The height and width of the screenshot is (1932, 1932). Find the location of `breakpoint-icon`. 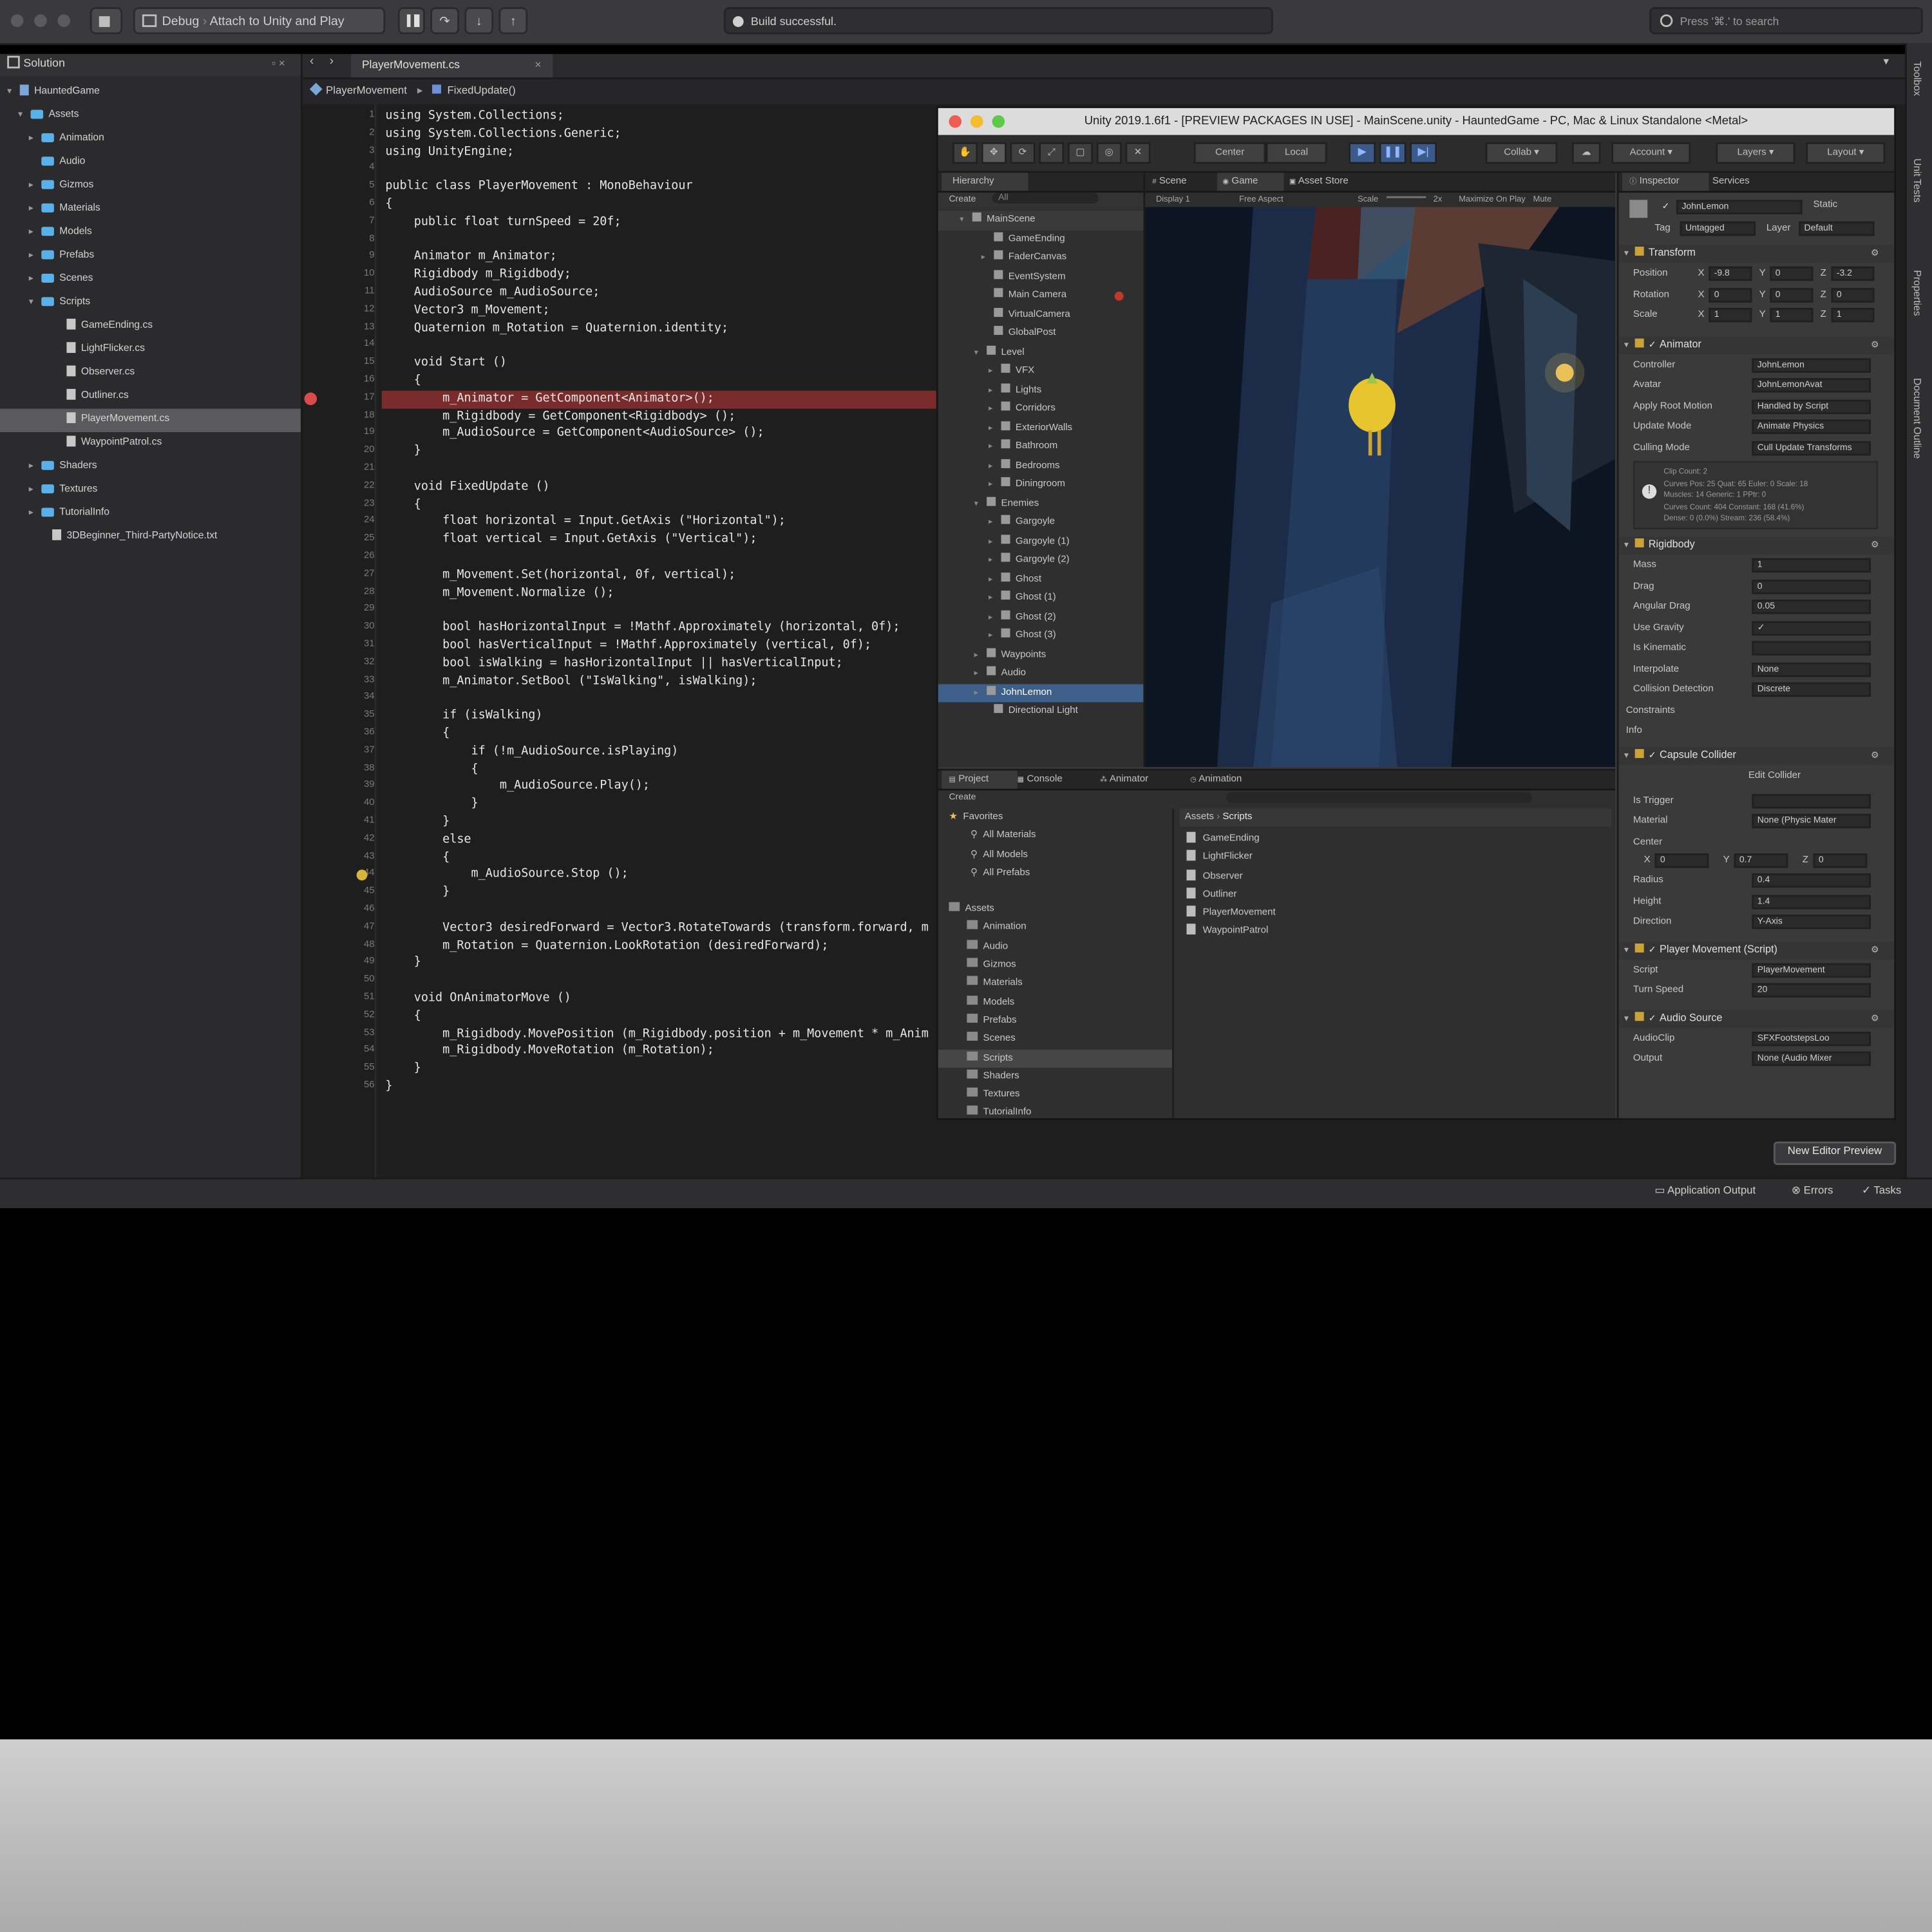

breakpoint-icon is located at coordinates (310, 399).